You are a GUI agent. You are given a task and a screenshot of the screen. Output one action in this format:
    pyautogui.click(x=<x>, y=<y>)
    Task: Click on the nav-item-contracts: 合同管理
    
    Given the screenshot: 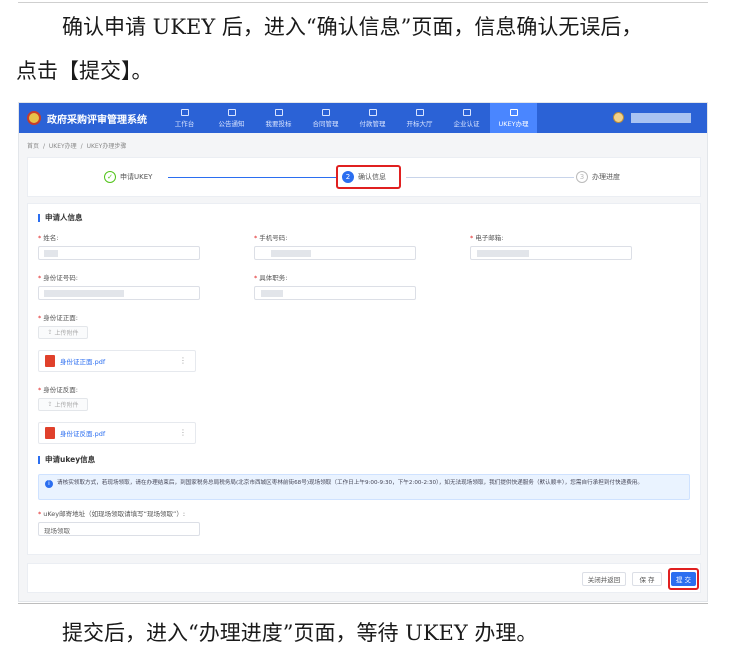 What is the action you would take?
    pyautogui.click(x=325, y=118)
    